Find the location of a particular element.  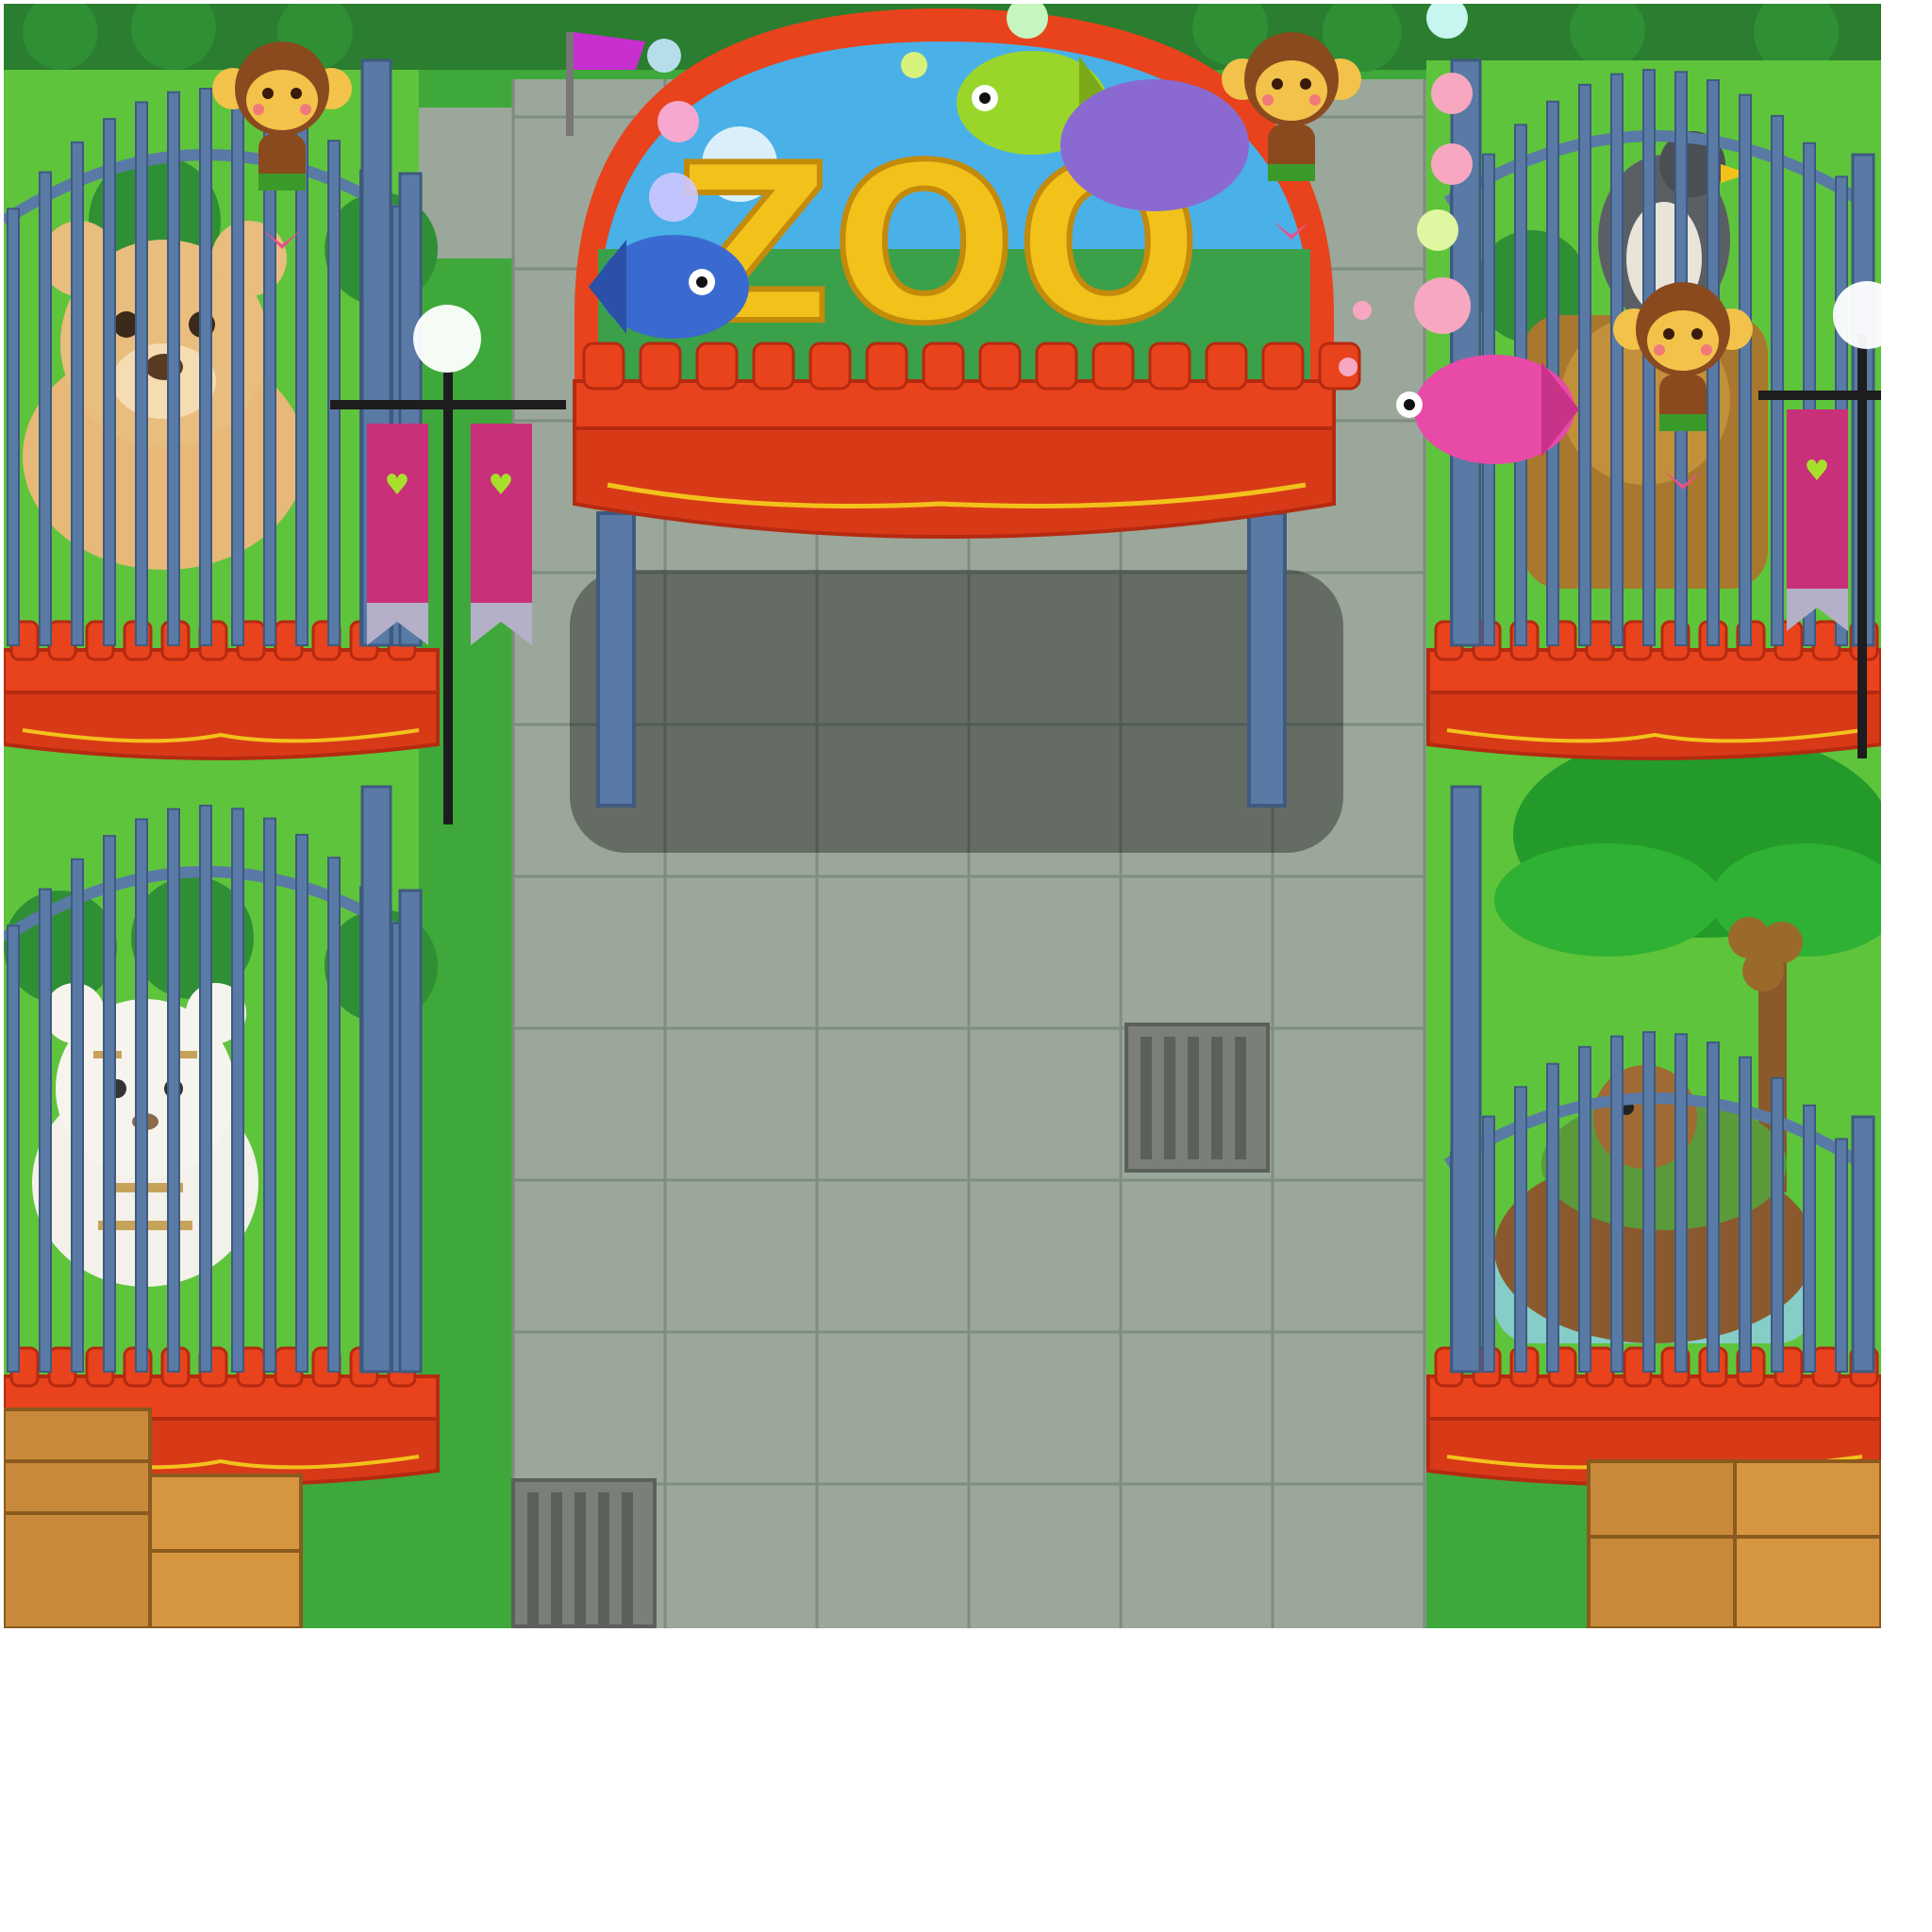

crate-stack is located at coordinates (1734, 1544).